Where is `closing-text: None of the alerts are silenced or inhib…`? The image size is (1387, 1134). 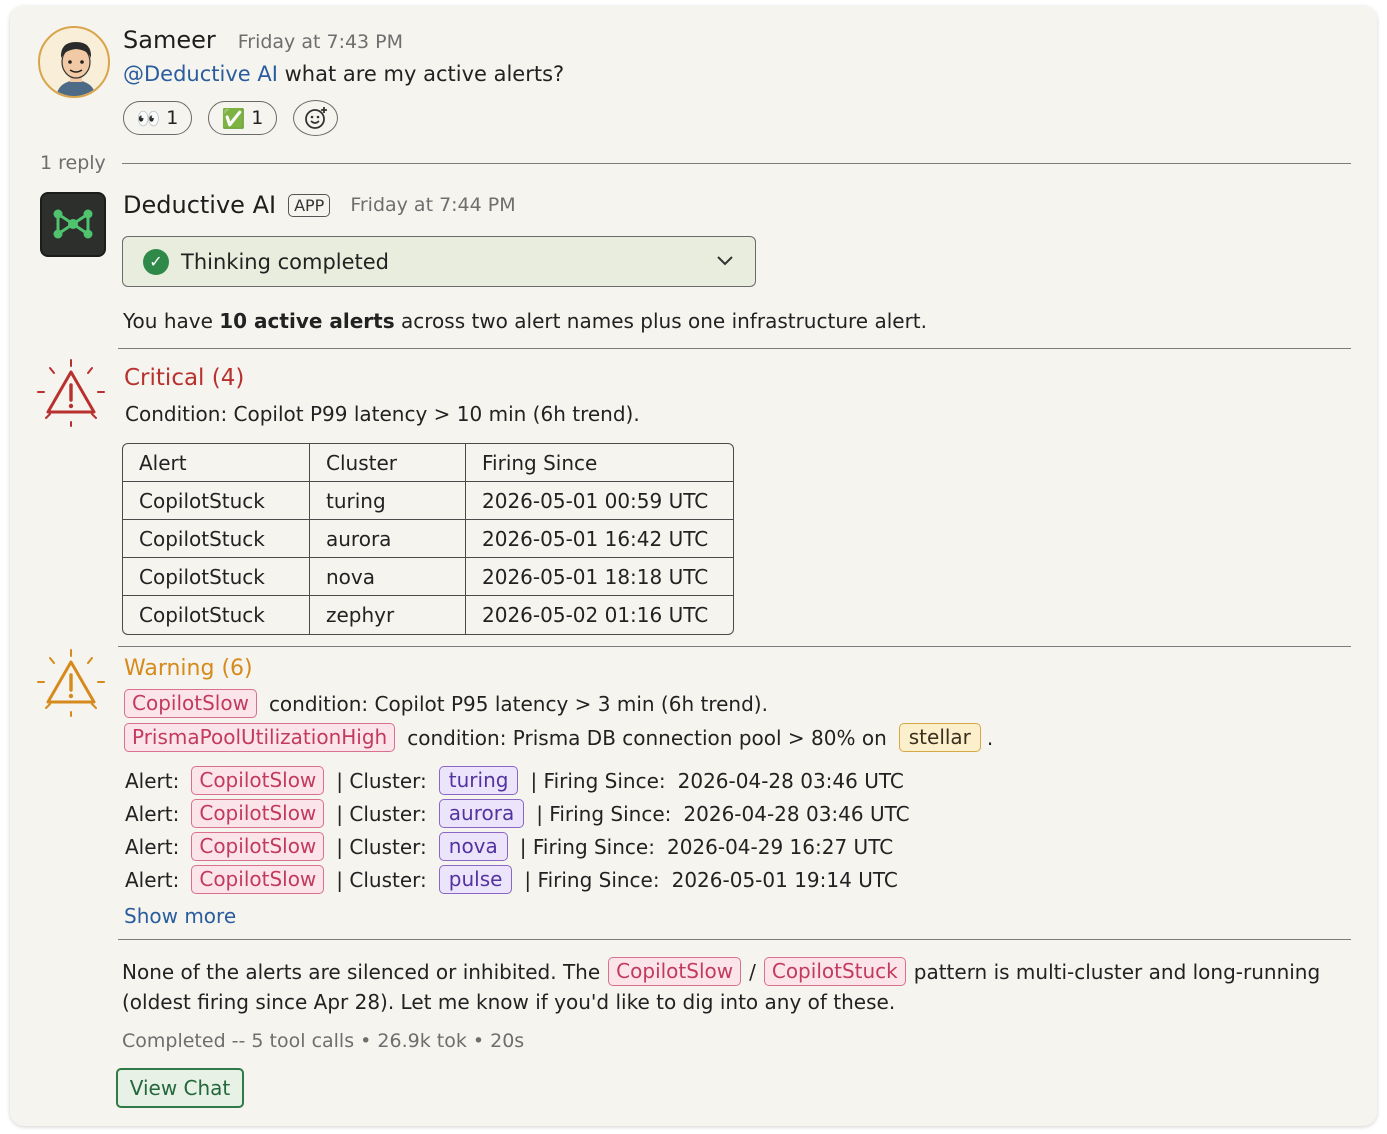
closing-text: None of the alerts are silenced or inhib… is located at coordinates (361, 971).